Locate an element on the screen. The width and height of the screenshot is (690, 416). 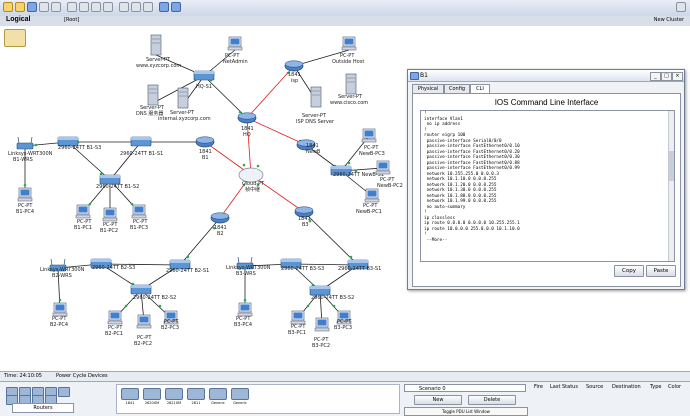
col-source: Source is located at coordinates (595, 387).